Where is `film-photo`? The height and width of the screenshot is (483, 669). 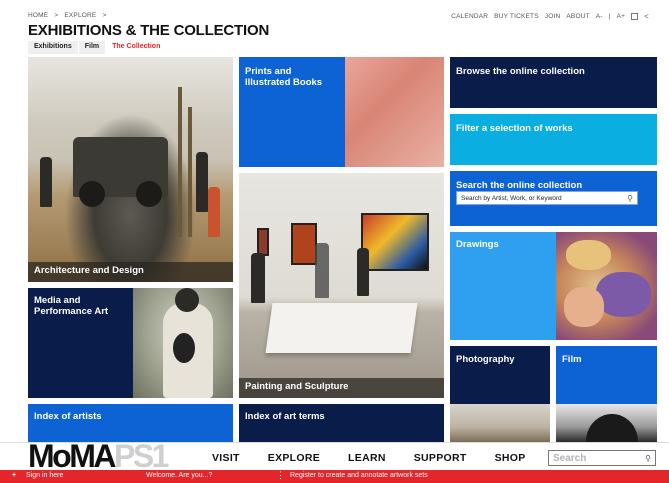
film-photo is located at coordinates (606, 423).